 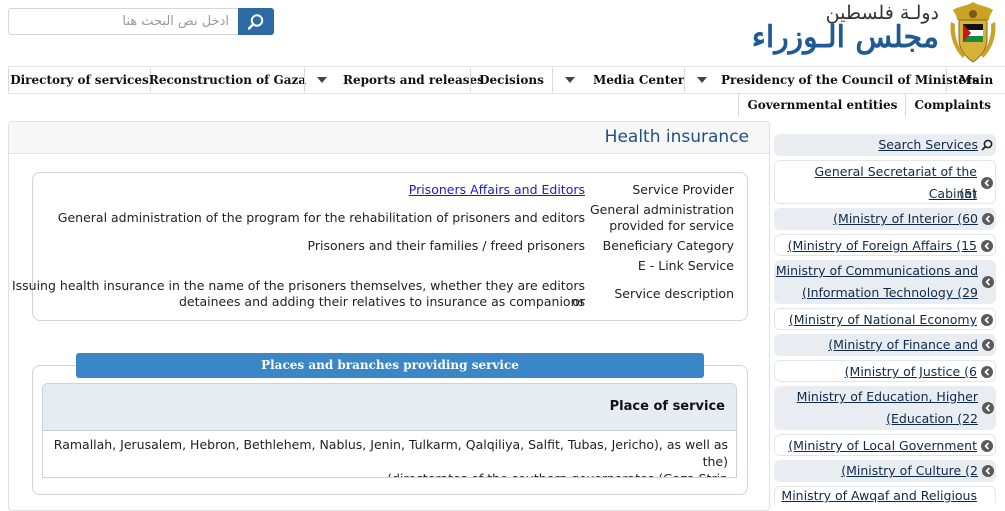 What do you see at coordinates (895, 182) in the screenshot?
I see `sidebar-item-line1: General Secretariat of the Cabinet` at bounding box center [895, 182].